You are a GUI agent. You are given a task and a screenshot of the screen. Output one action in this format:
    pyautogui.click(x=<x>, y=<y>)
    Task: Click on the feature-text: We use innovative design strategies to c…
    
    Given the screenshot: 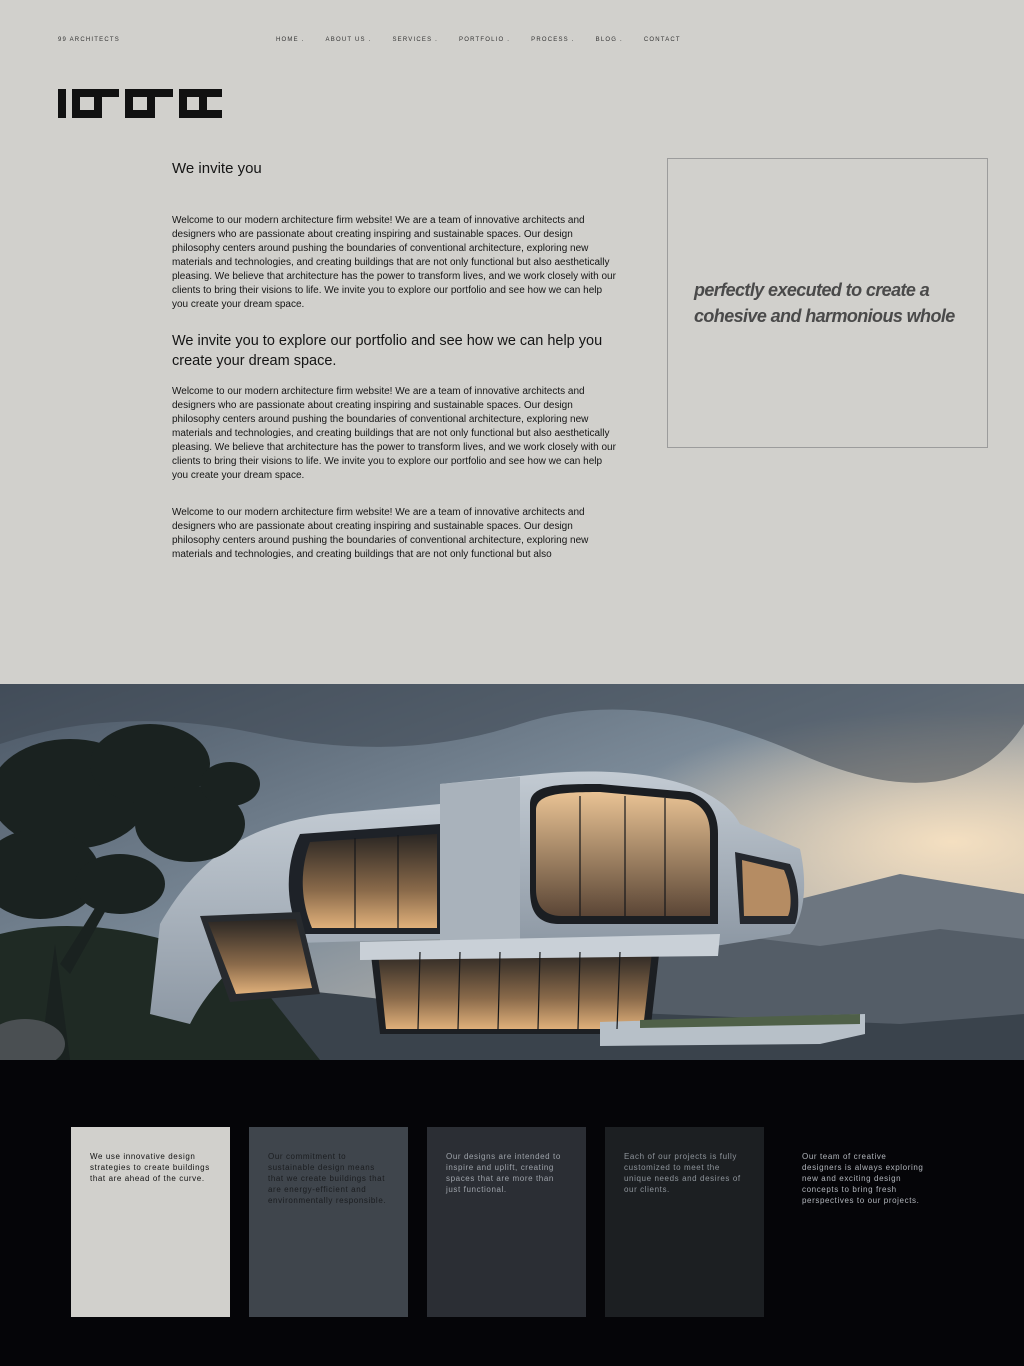 What is the action you would take?
    pyautogui.click(x=150, y=1167)
    